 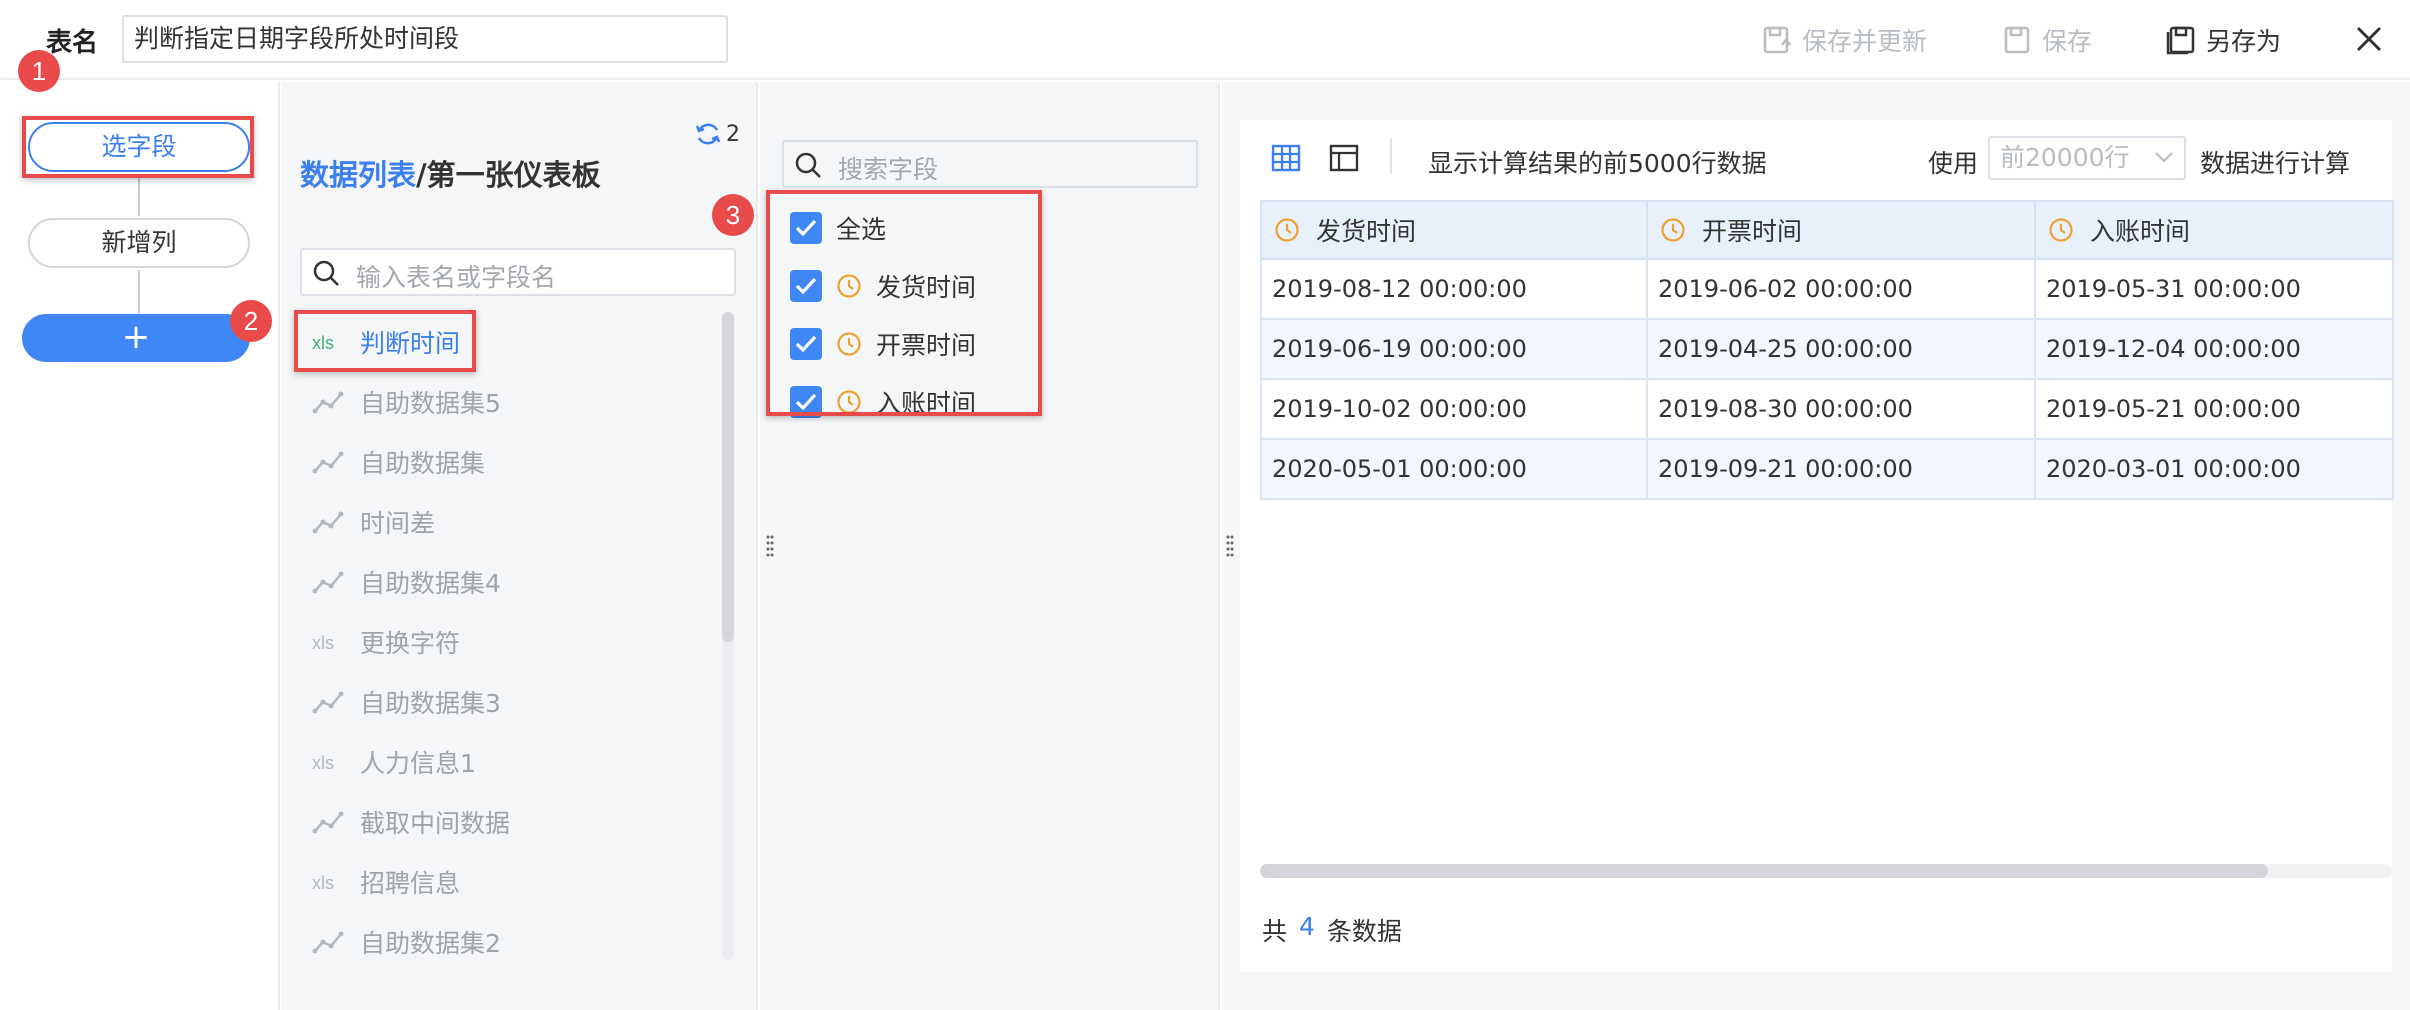 What do you see at coordinates (2214, 469) in the screenshot?
I see `table-cell: 2020-03-01 00:00:00` at bounding box center [2214, 469].